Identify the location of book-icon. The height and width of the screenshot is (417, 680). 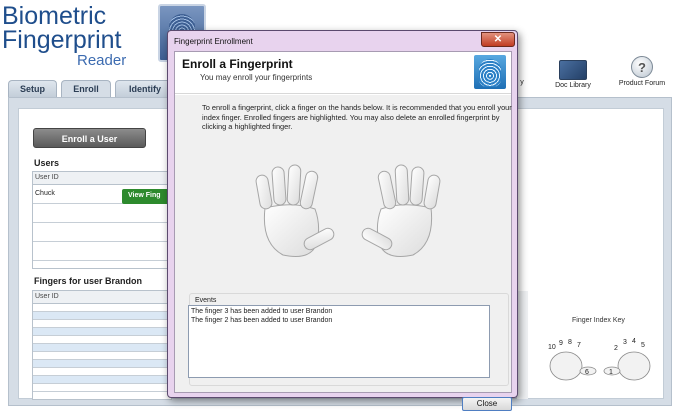
(573, 70).